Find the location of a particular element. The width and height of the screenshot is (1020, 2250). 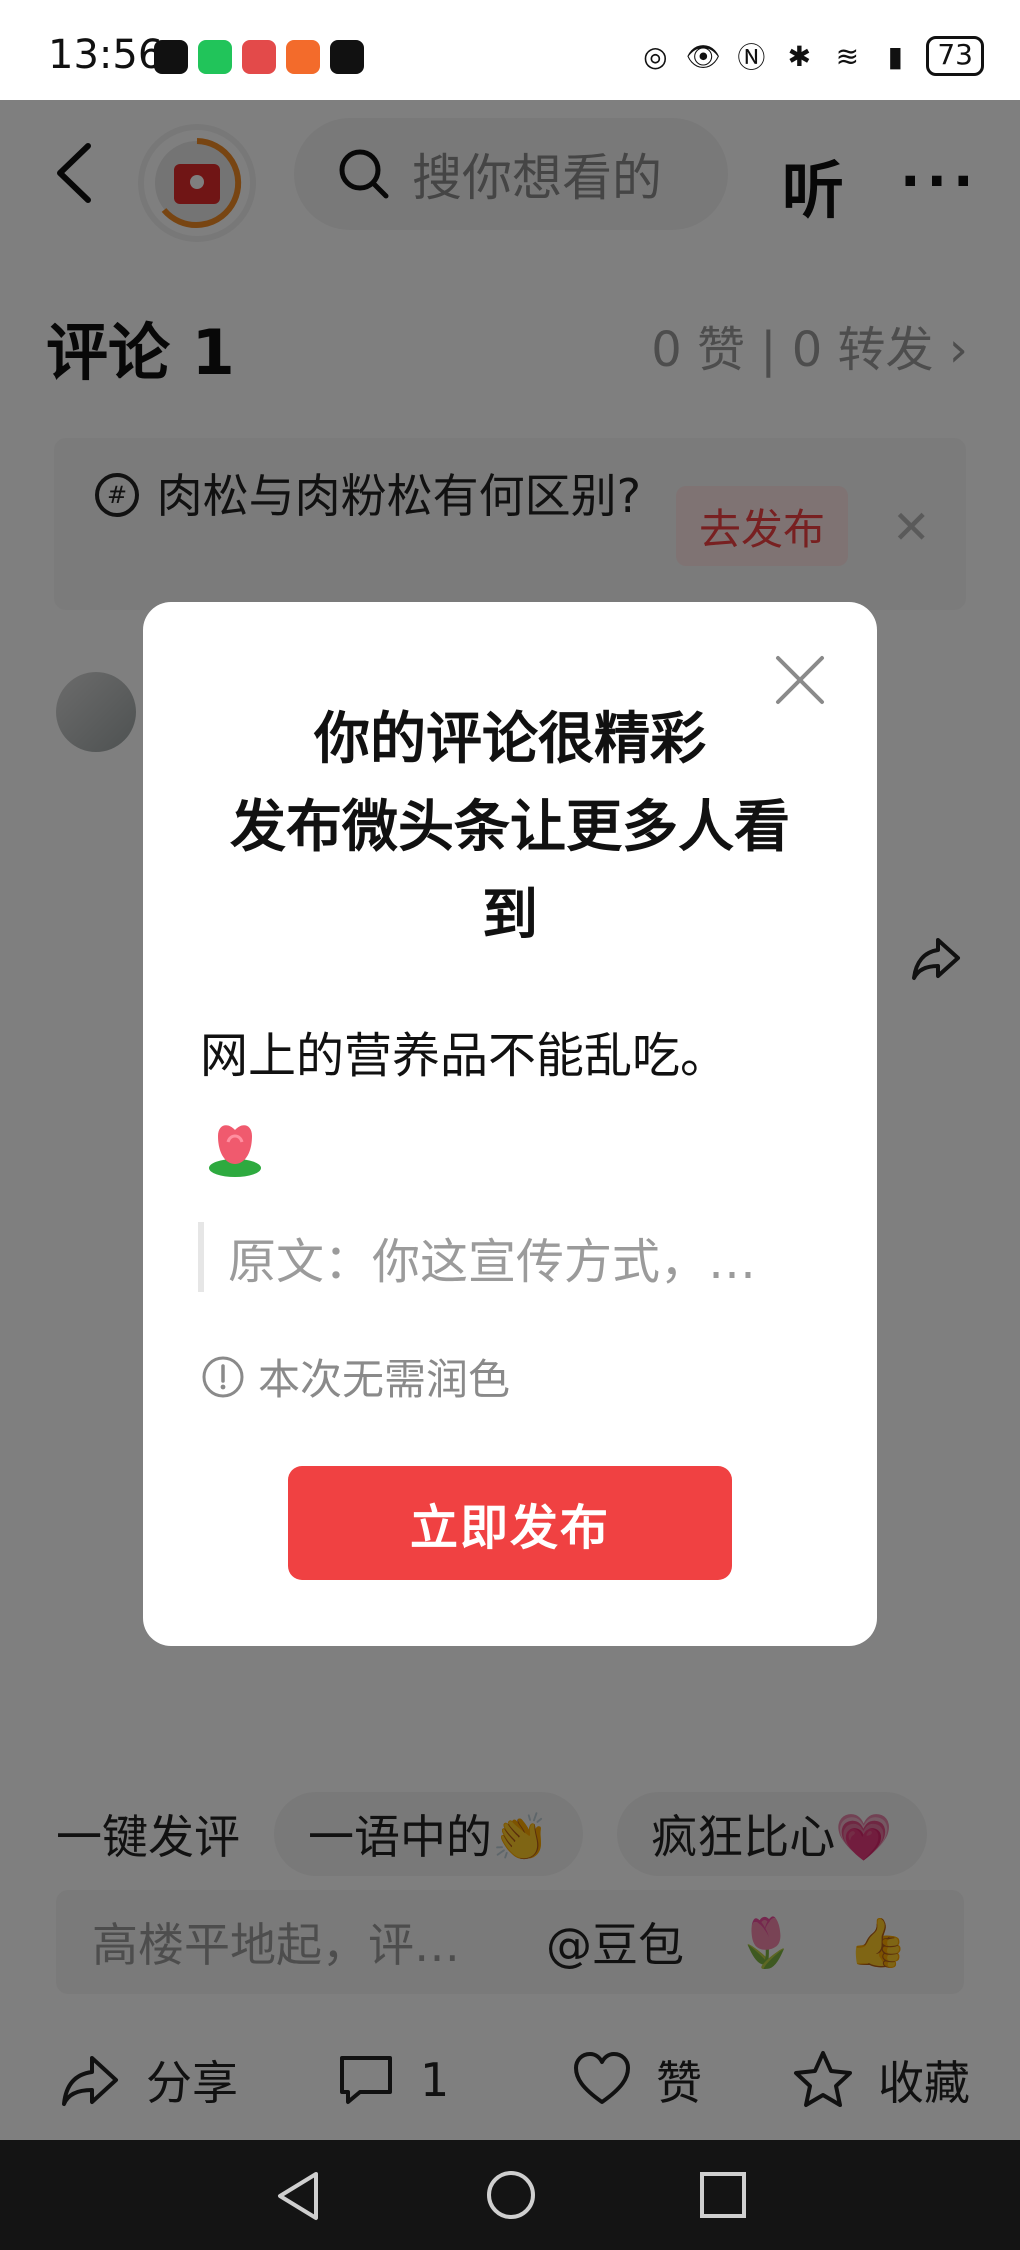

hd-icon: ◎ is located at coordinates (655, 56).